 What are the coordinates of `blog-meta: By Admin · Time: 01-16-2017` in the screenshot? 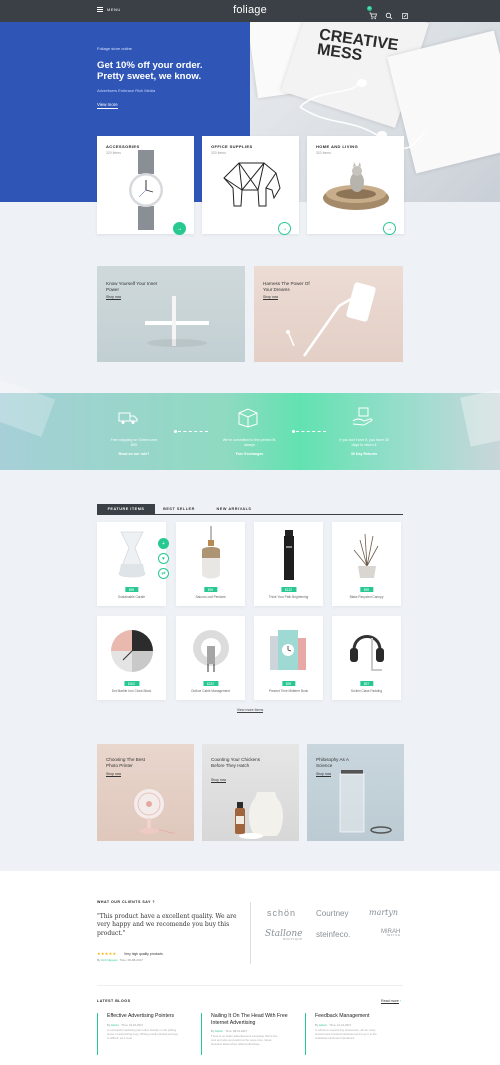 It's located at (125, 1025).